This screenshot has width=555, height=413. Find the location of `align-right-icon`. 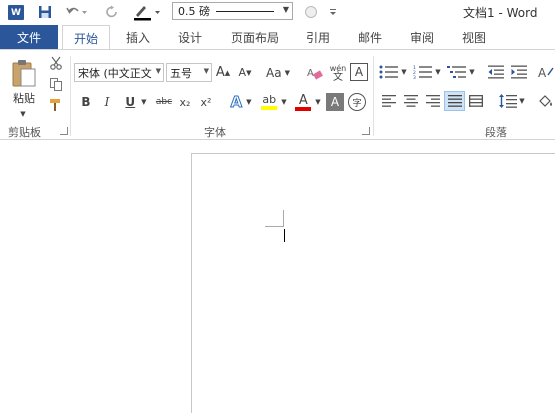

align-right-icon is located at coordinates (433, 101).